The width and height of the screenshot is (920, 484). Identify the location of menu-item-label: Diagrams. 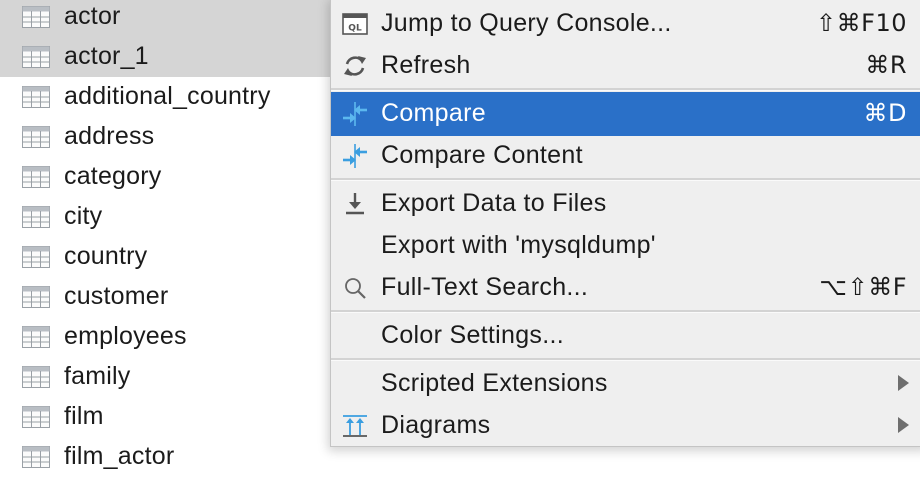
(436, 425).